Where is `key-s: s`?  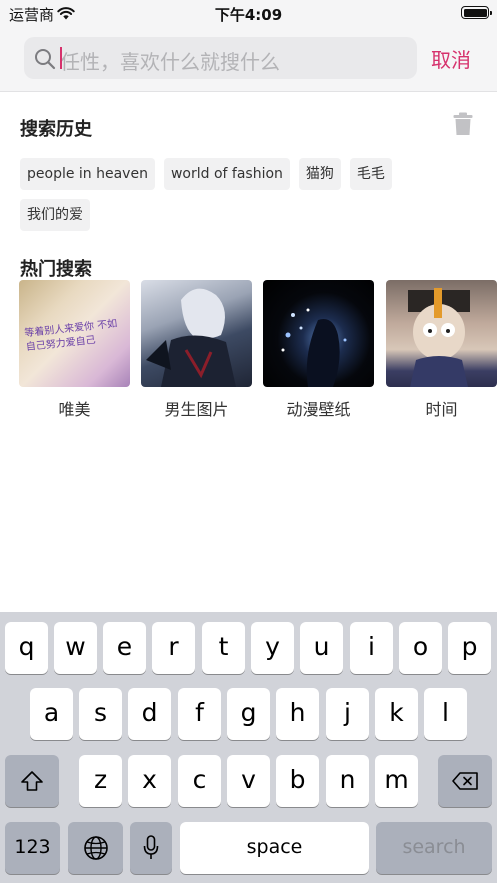 key-s: s is located at coordinates (100, 714).